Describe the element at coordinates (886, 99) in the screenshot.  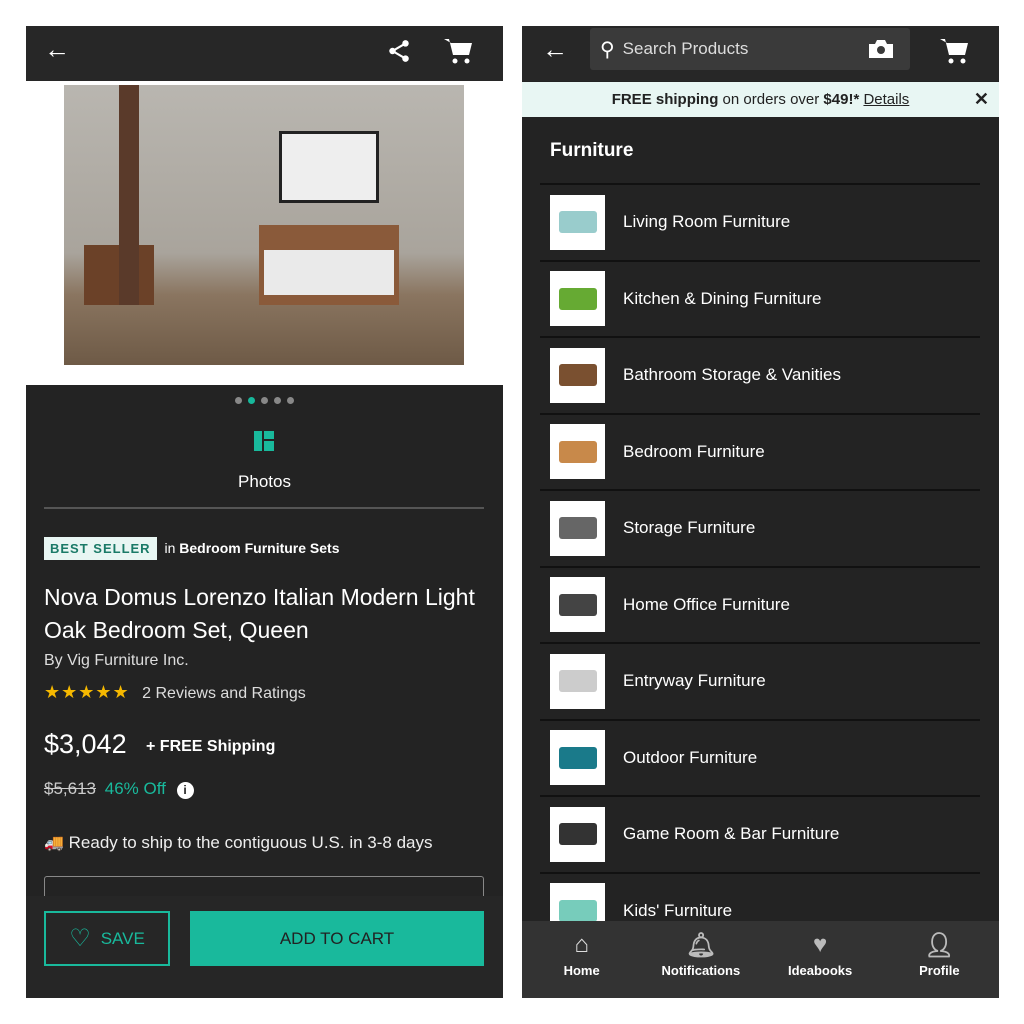
I see `details-link: Details` at that location.